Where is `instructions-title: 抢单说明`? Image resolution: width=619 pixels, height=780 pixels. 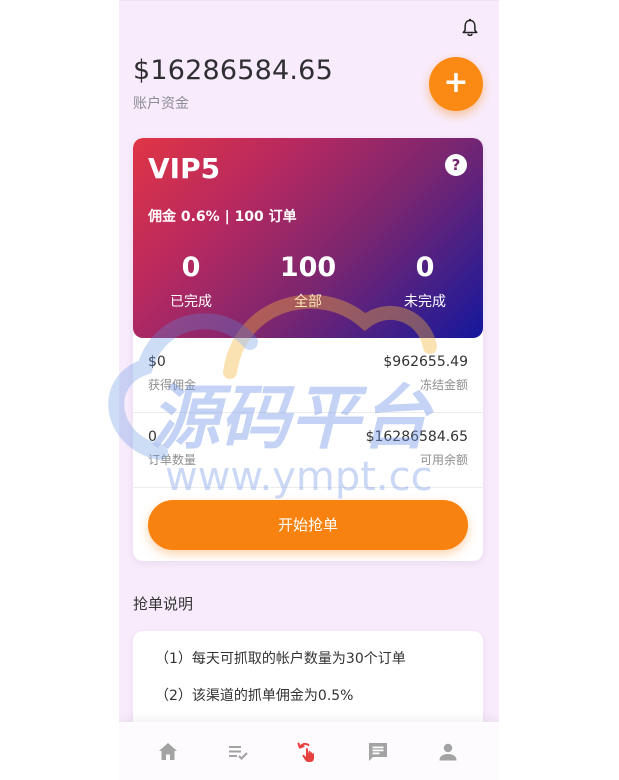
instructions-title: 抢单说明 is located at coordinates (163, 604).